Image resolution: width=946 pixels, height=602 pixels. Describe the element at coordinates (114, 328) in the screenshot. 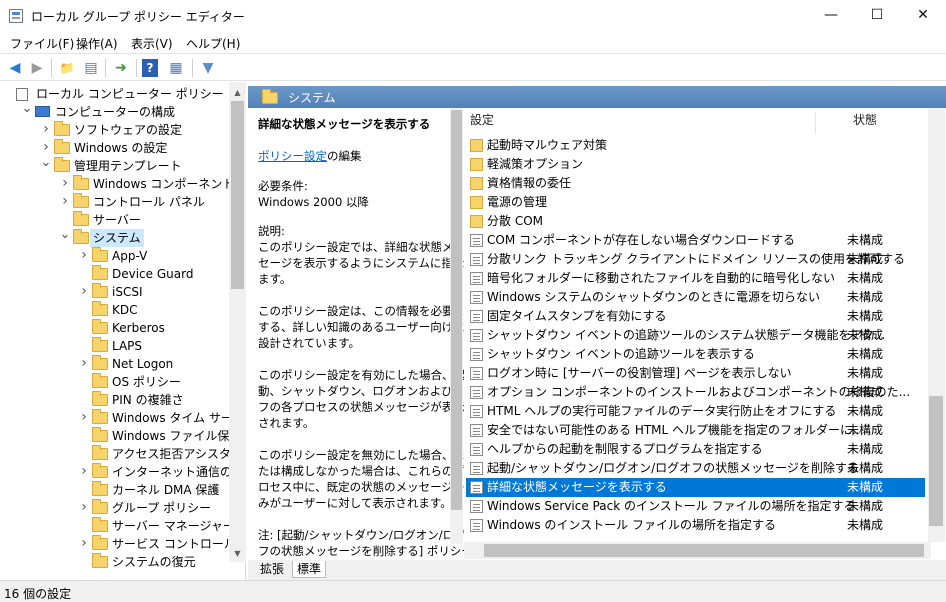

I see `tree-item: Kerberos` at that location.